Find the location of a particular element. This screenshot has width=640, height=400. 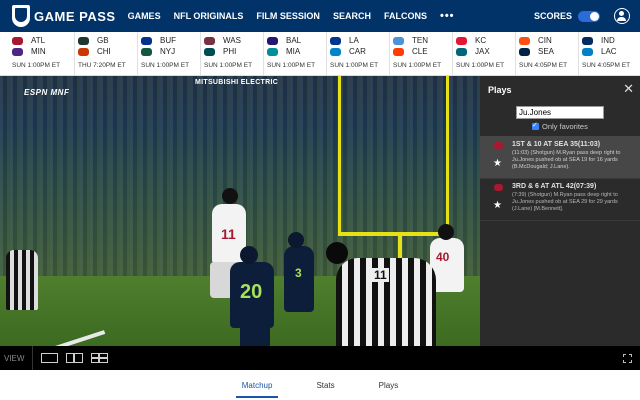

game-card: KC JAX SUN 1:00PM ET is located at coordinates (484, 53).